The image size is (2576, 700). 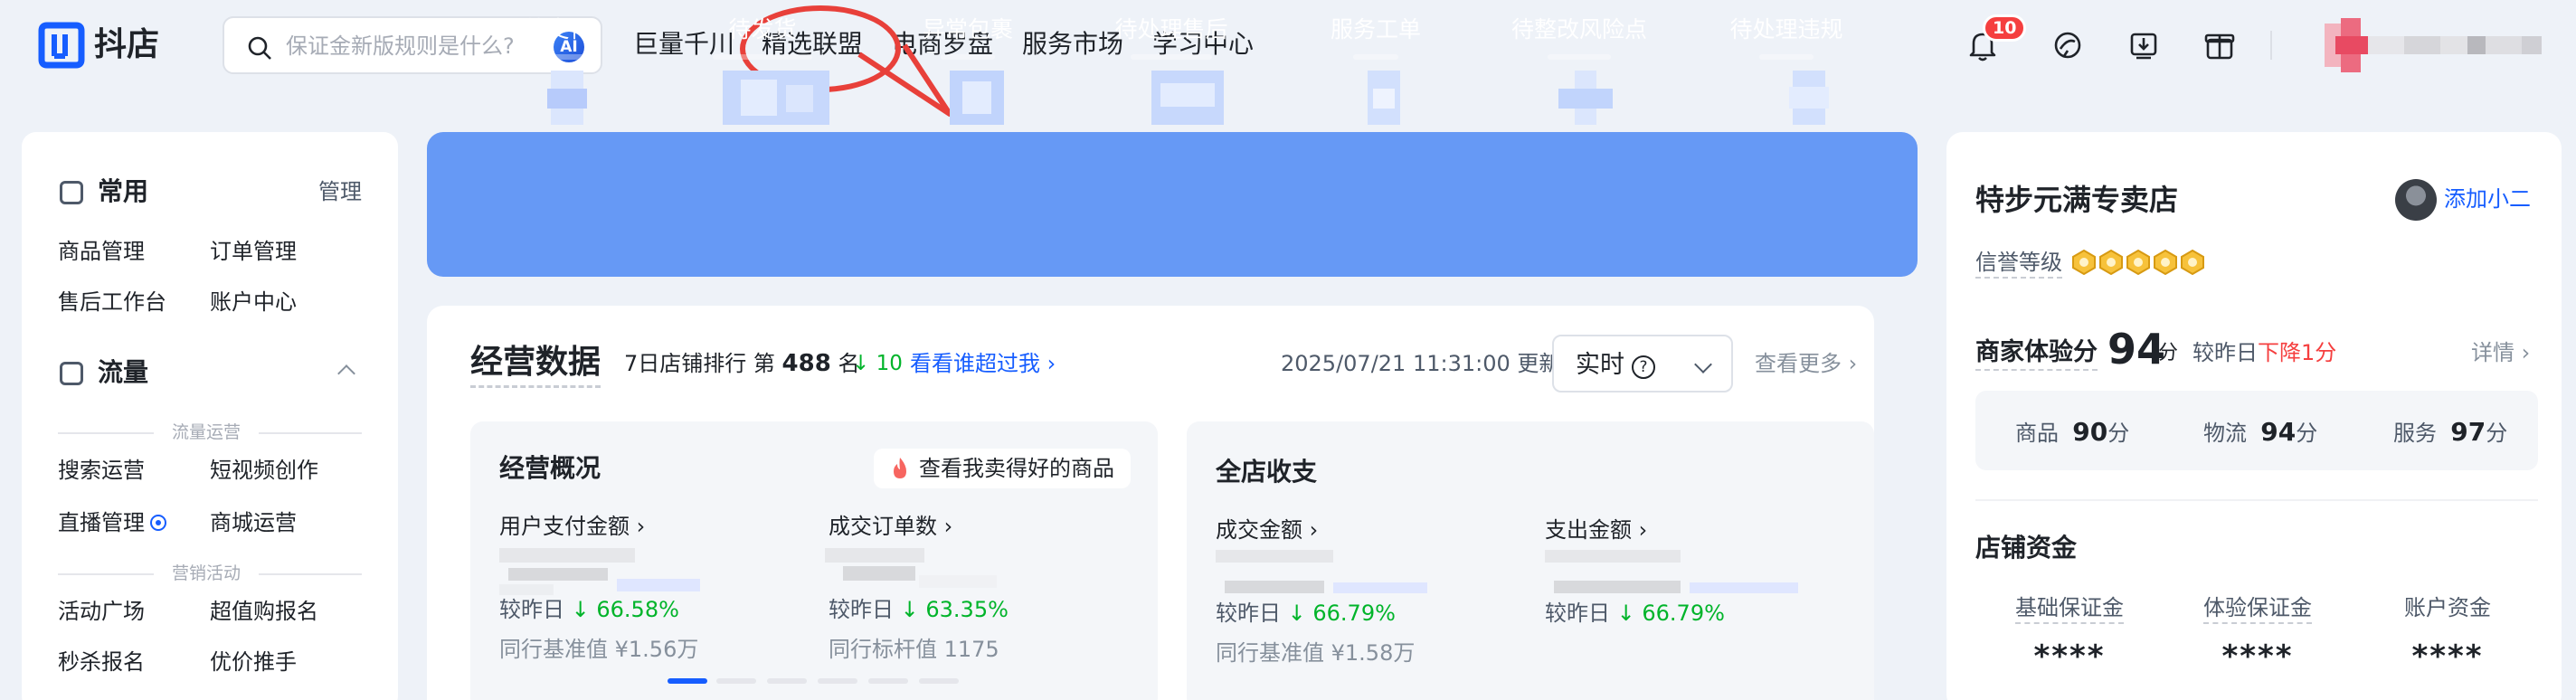 I want to click on menu-live-management: 直播管理, so click(x=102, y=522).